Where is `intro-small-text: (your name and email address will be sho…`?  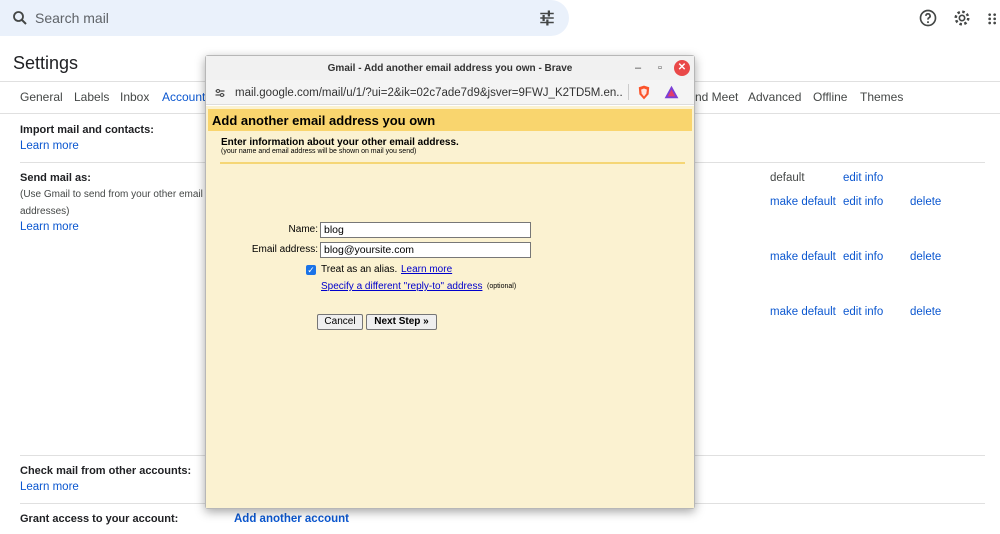 intro-small-text: (your name and email address will be sho… is located at coordinates (319, 151).